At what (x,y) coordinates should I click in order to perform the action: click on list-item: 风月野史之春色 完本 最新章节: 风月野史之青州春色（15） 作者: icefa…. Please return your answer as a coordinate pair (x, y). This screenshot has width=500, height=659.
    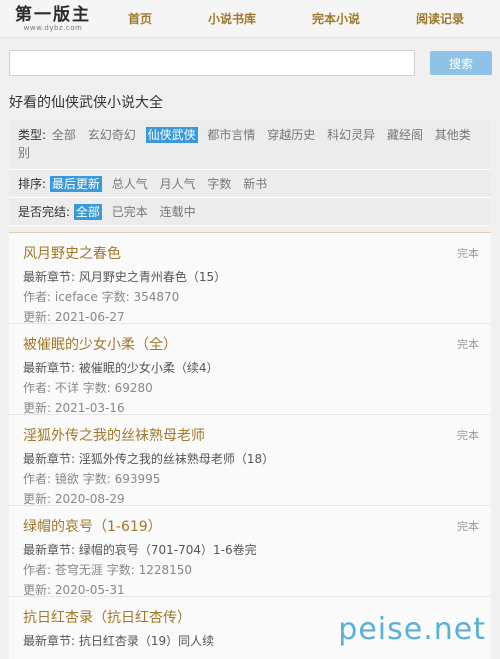
    Looking at the image, I should click on (250, 278).